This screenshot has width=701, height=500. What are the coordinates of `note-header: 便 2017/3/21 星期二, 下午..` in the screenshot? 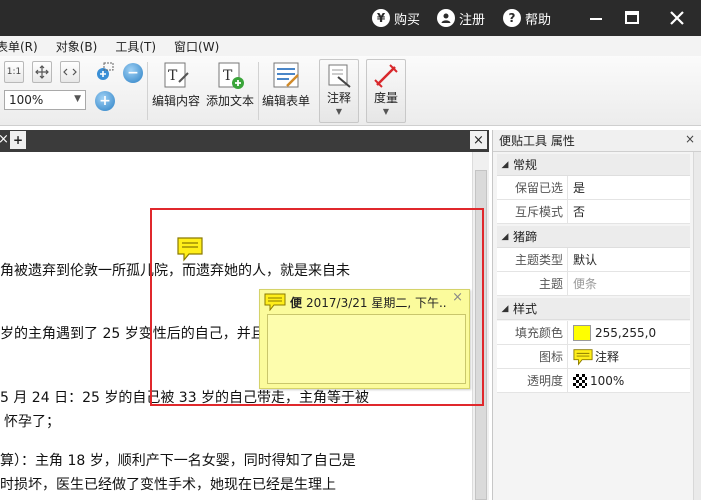 It's located at (355, 302).